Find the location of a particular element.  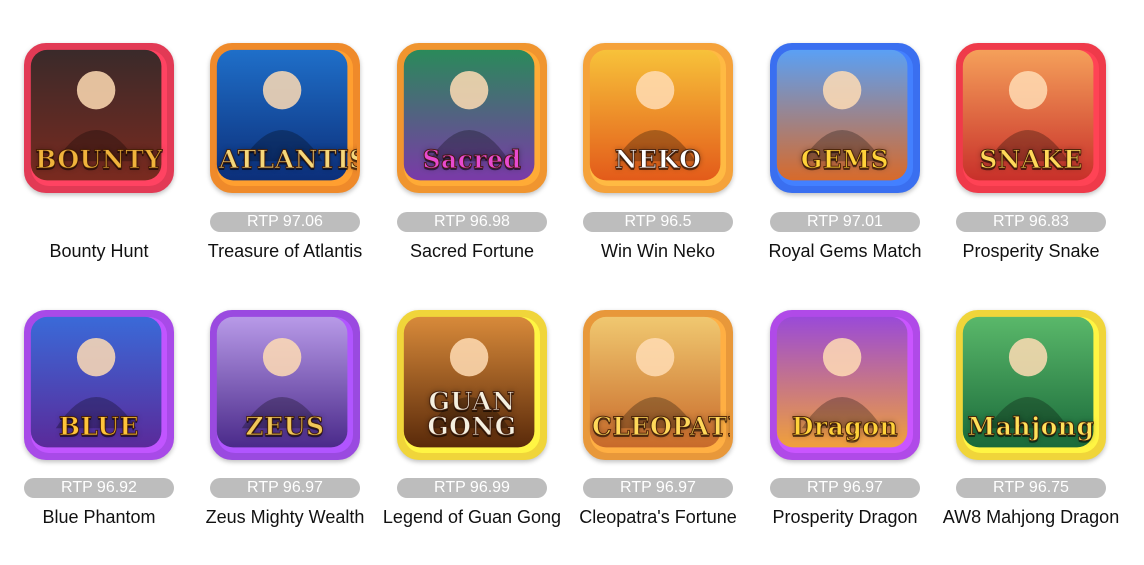

game-thumbnail: GUAN GONG is located at coordinates (472, 385).